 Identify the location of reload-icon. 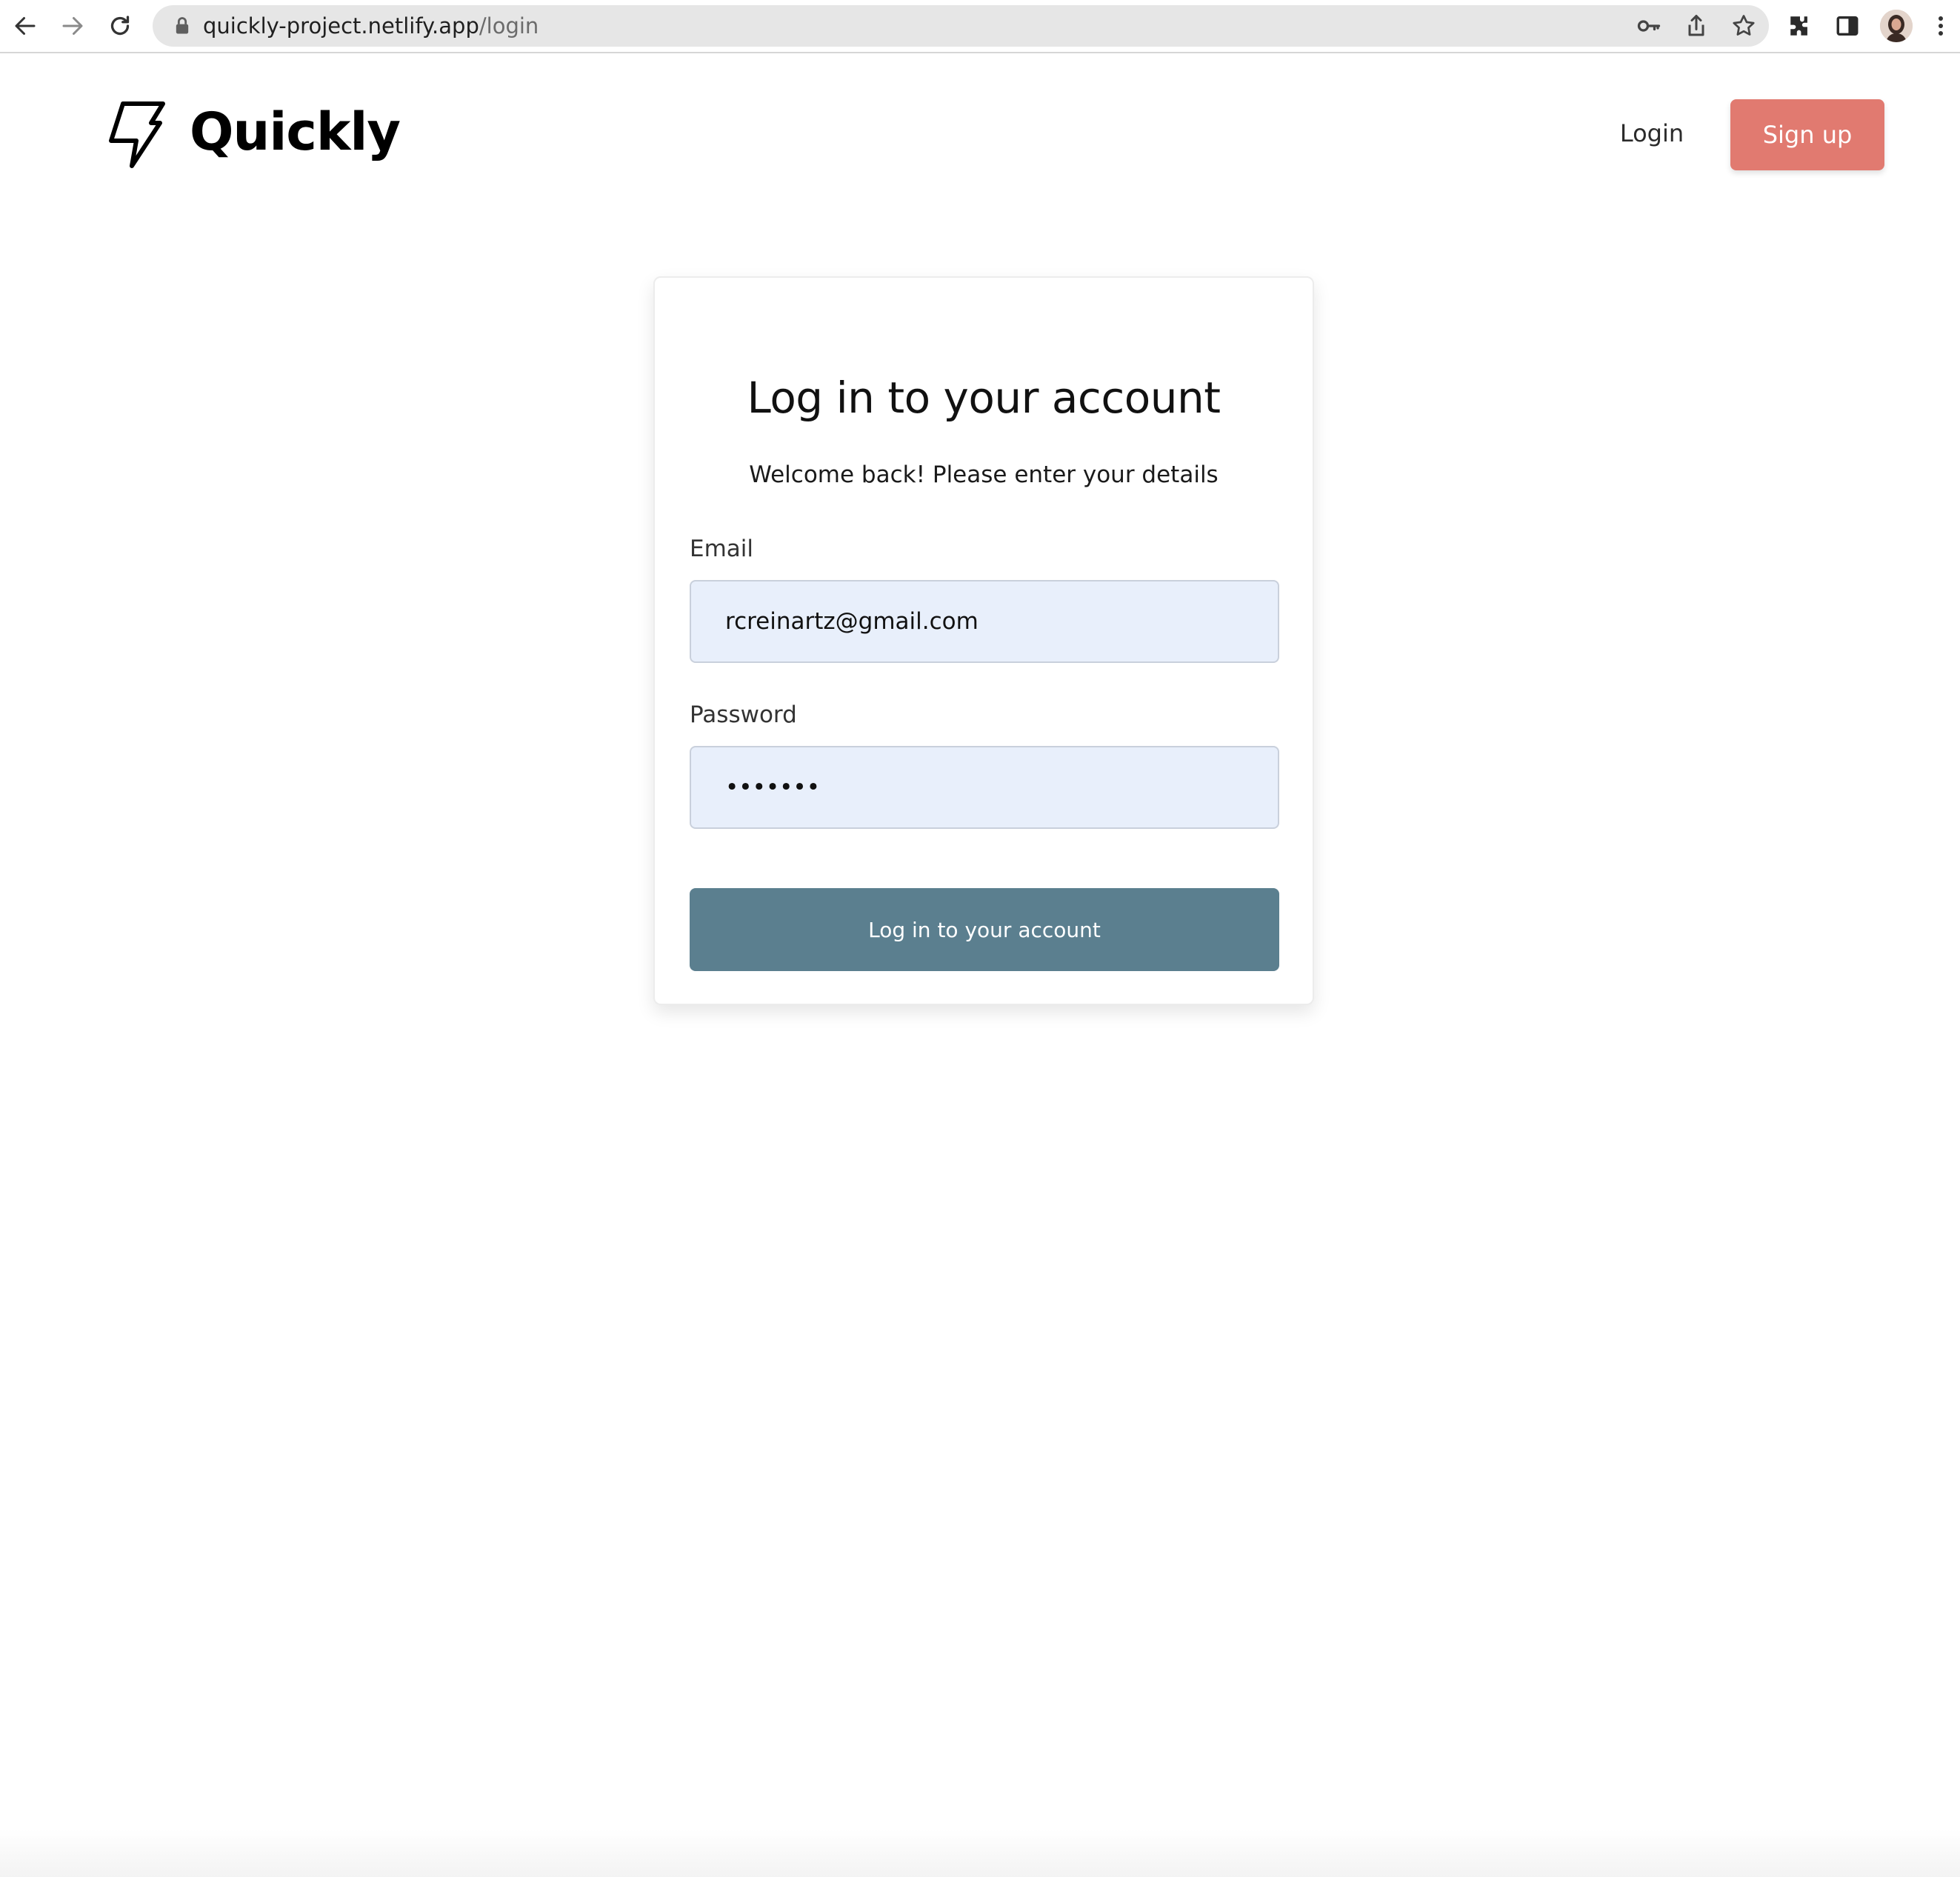
(120, 26).